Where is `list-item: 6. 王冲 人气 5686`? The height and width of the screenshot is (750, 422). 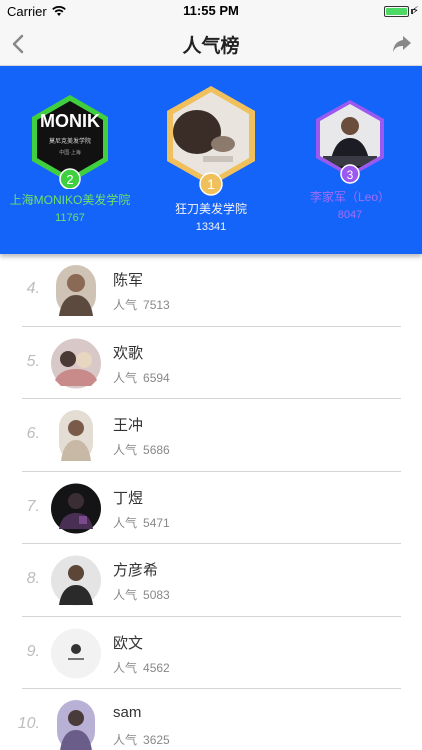 list-item: 6. 王冲 人气 5686 is located at coordinates (211, 435).